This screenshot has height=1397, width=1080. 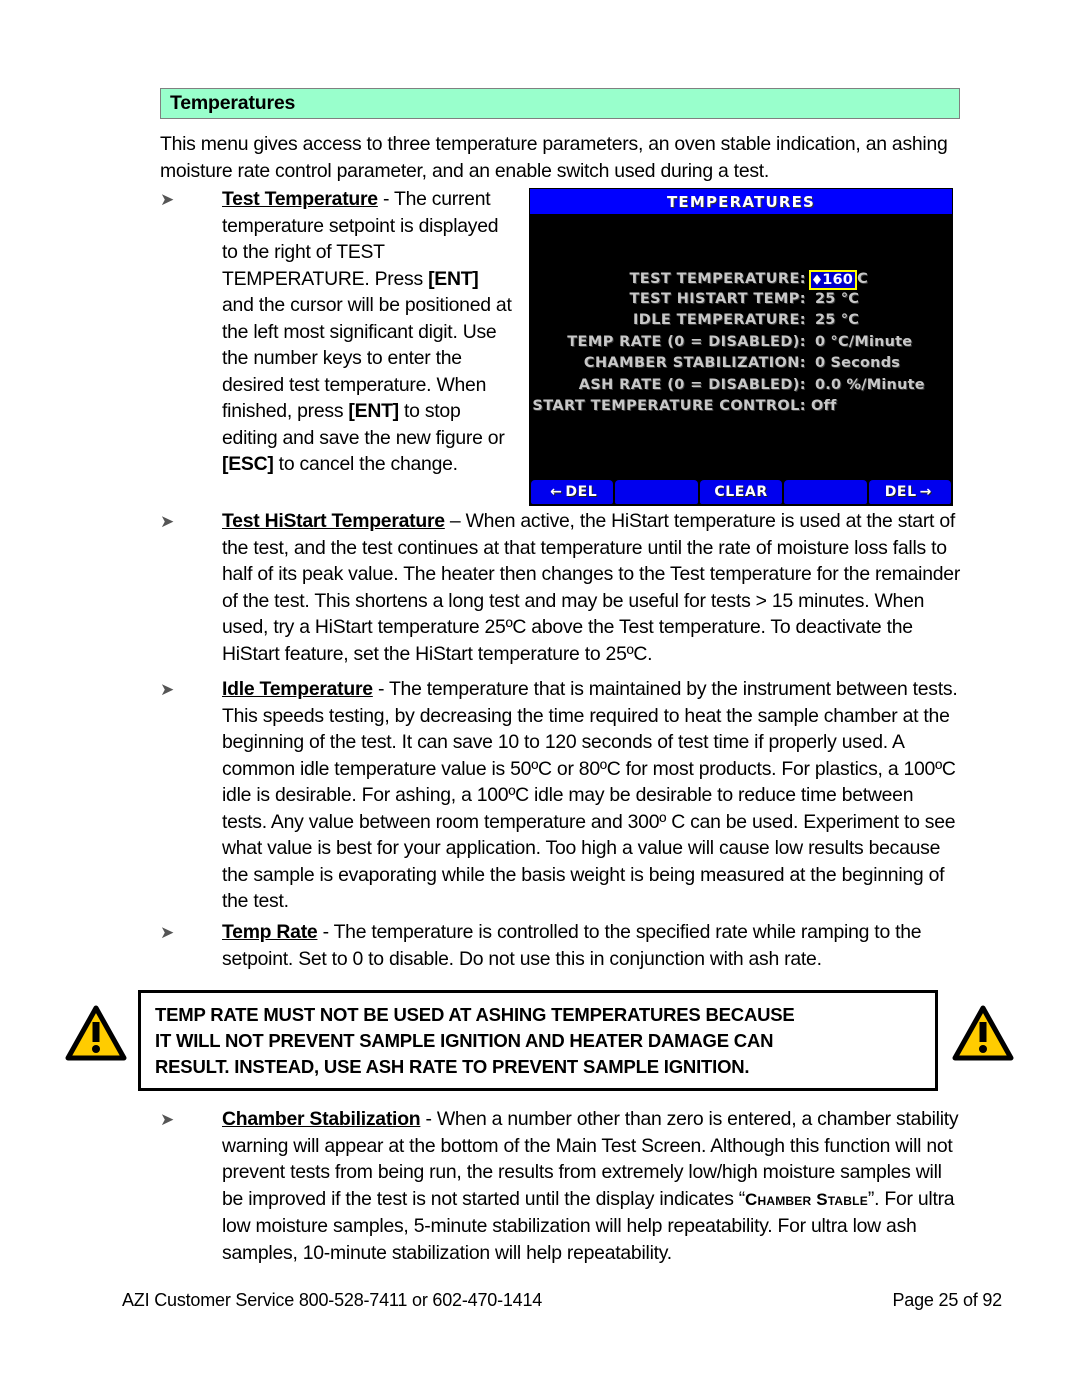 I want to click on lcd-row-start-temperature-control: START TEMPERATURE CONTROL: Off, so click(x=741, y=409).